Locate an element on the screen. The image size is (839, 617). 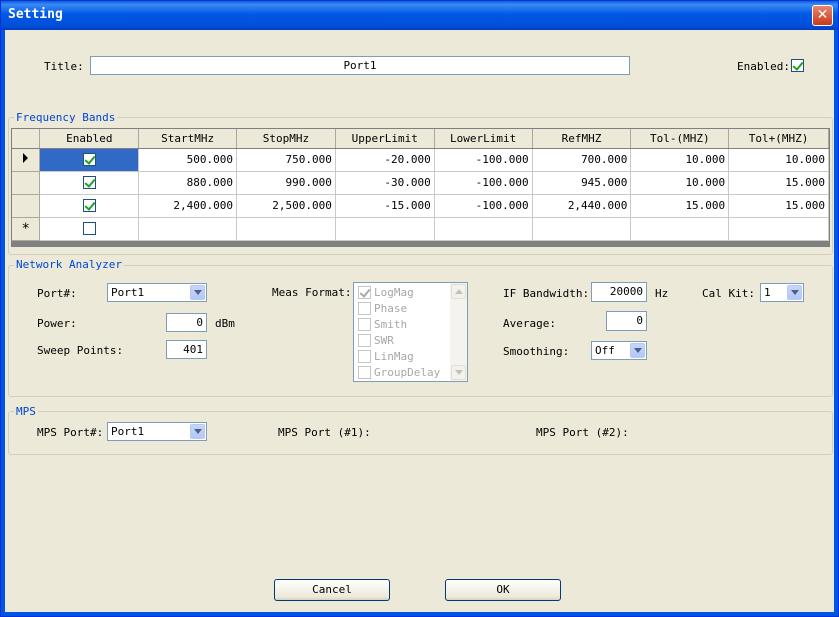
scroll-down-icon is located at coordinates (458, 372).